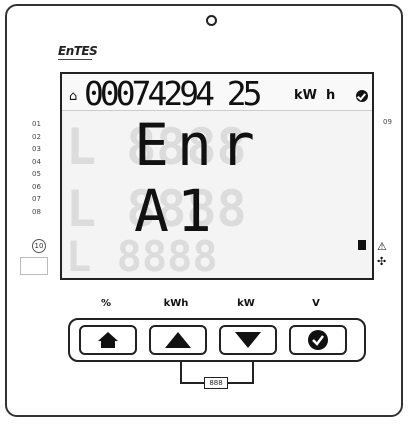 This screenshot has height=425, width=411. What do you see at coordinates (382, 246) in the screenshot?
I see `phase-icon: ⚠` at bounding box center [382, 246].